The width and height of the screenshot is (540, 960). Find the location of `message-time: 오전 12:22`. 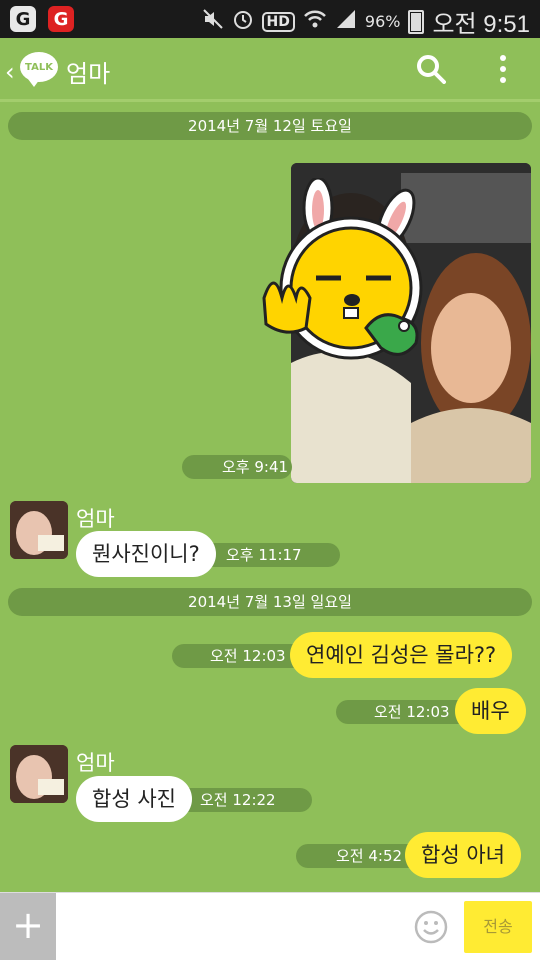

message-time: 오전 12:22 is located at coordinates (242, 800).